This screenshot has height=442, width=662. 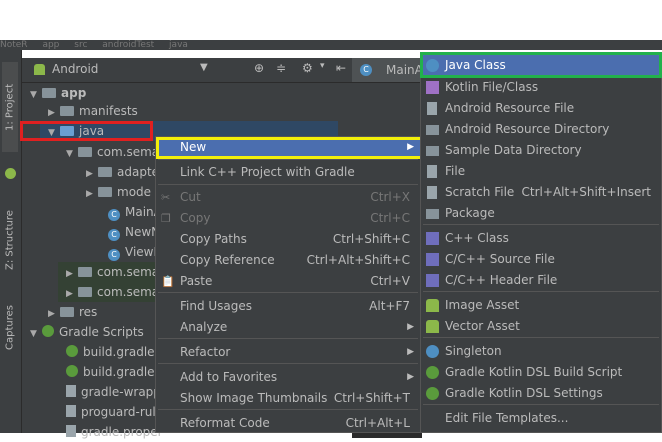 I want to click on submenu-item-c-class: C++ Class, so click(x=541, y=238).